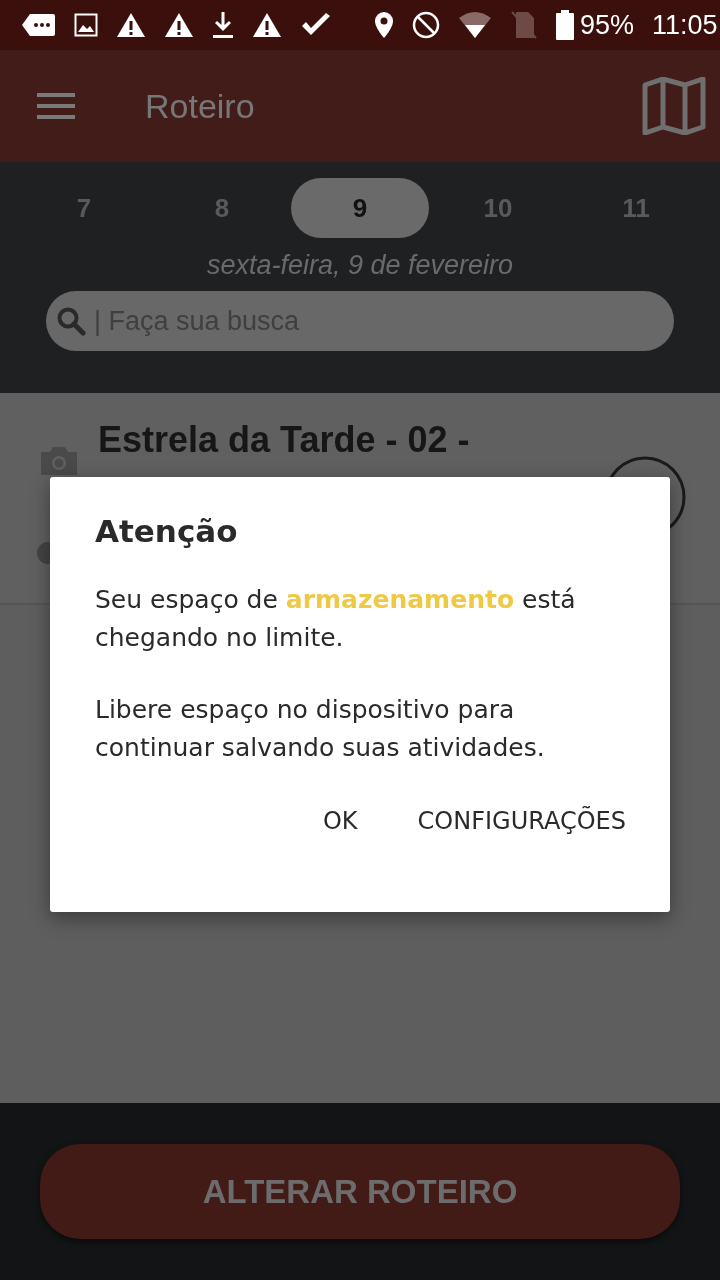 This screenshot has height=1280, width=720. I want to click on clock: 11:05, so click(685, 25).